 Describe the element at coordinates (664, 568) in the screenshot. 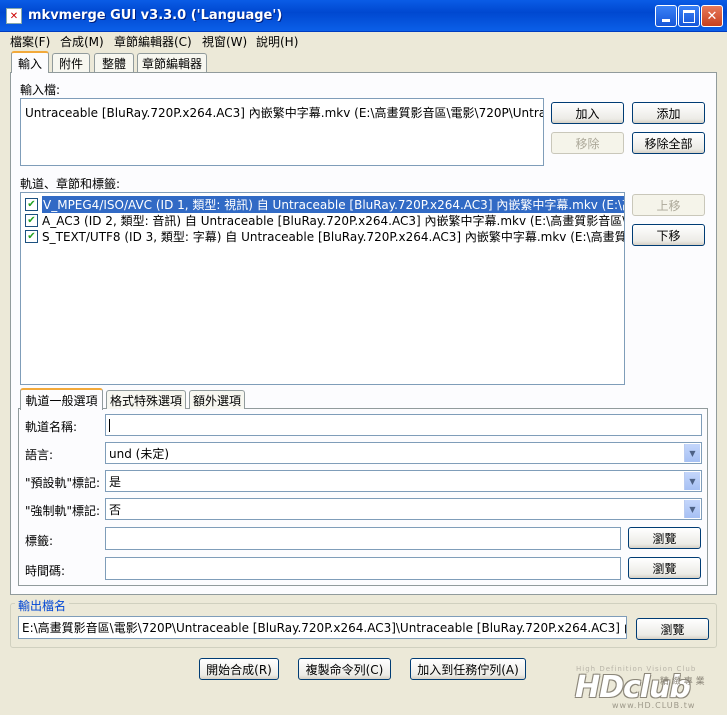

I see `timecodes-browse-button: 瀏覽` at that location.